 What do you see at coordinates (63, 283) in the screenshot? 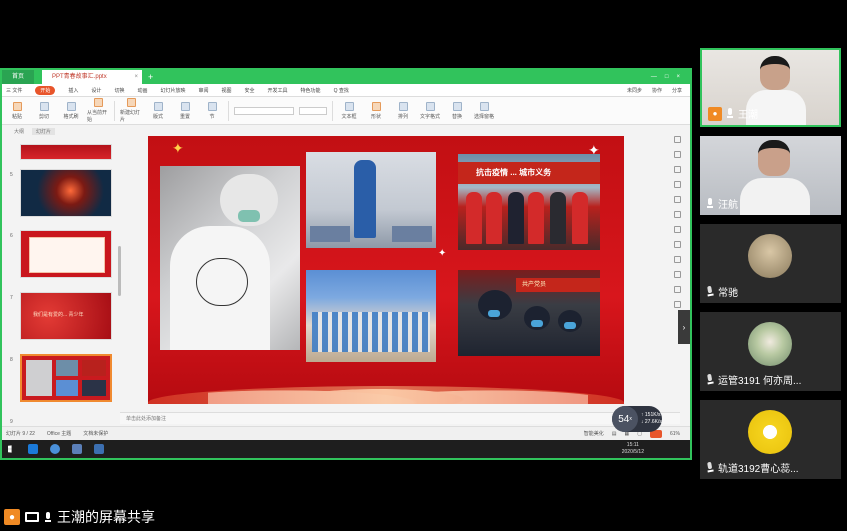
I see `slide-panel: 大纲 幻灯片 5 6 7 我们是有爱的... 青少年 8 9 +` at bounding box center [63, 283].